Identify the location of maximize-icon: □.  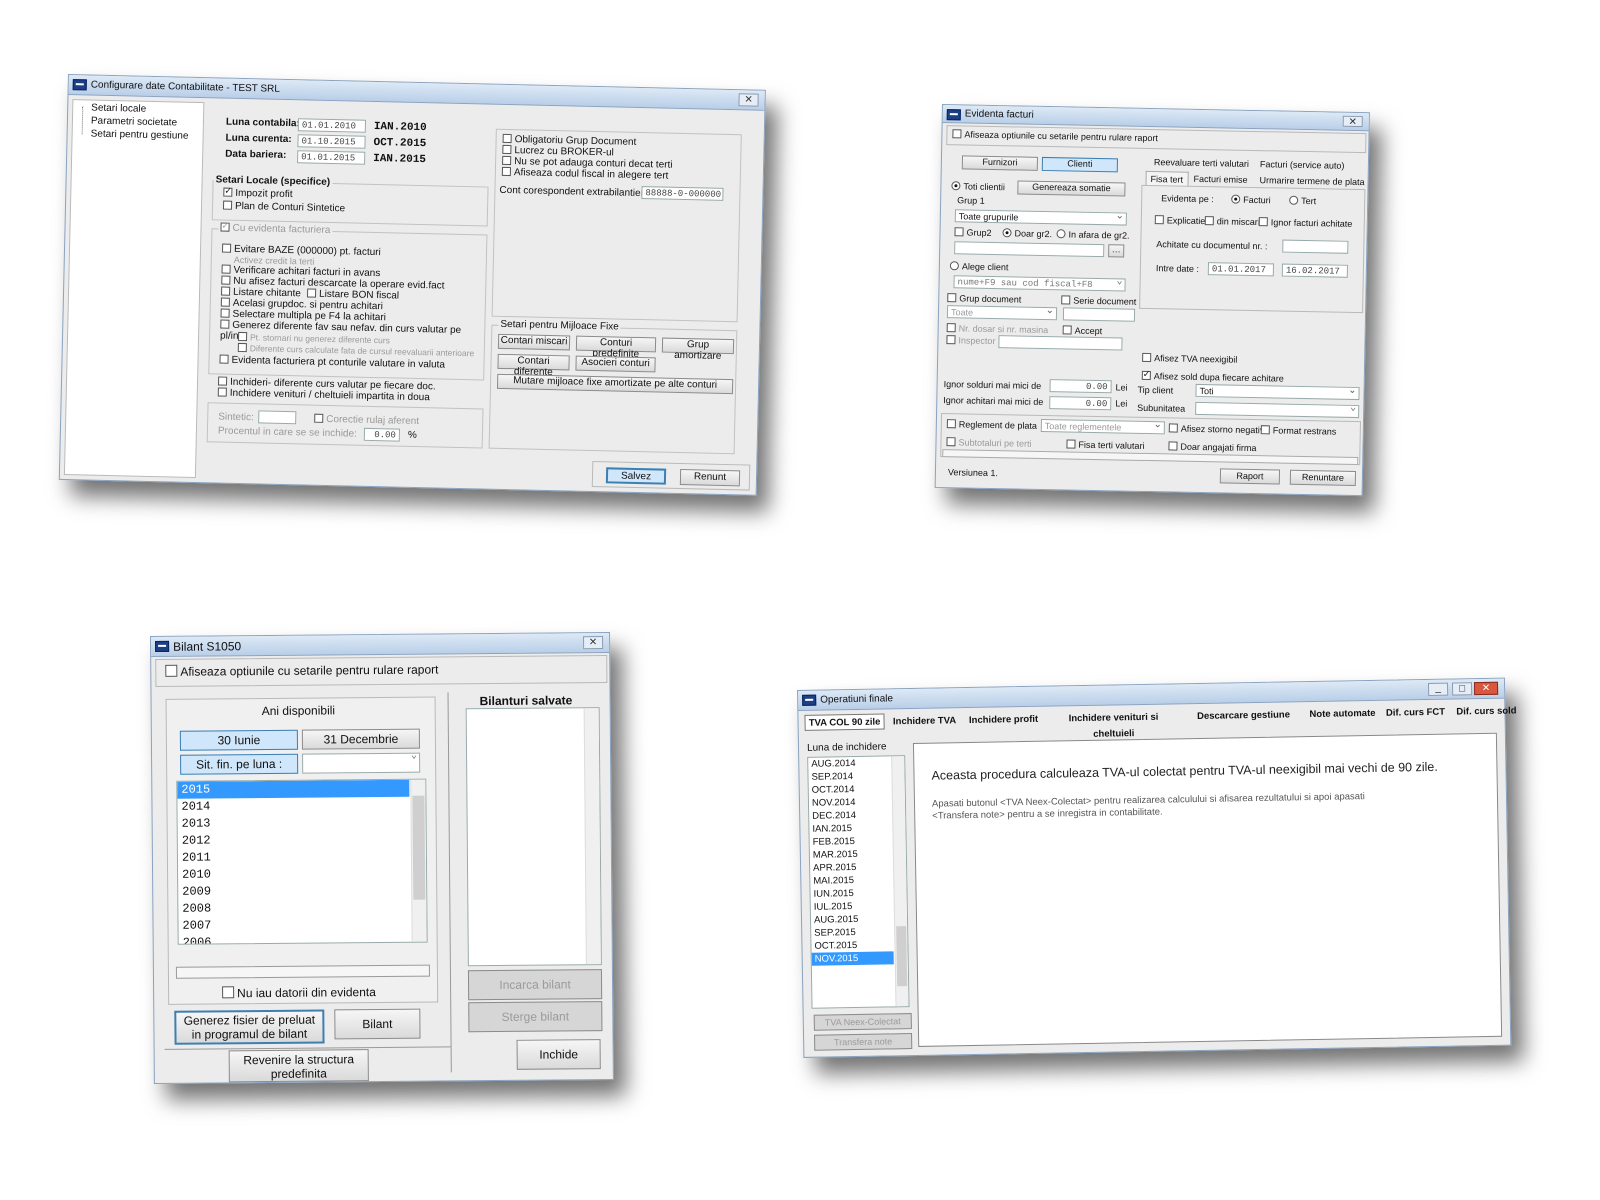
(1462, 689).